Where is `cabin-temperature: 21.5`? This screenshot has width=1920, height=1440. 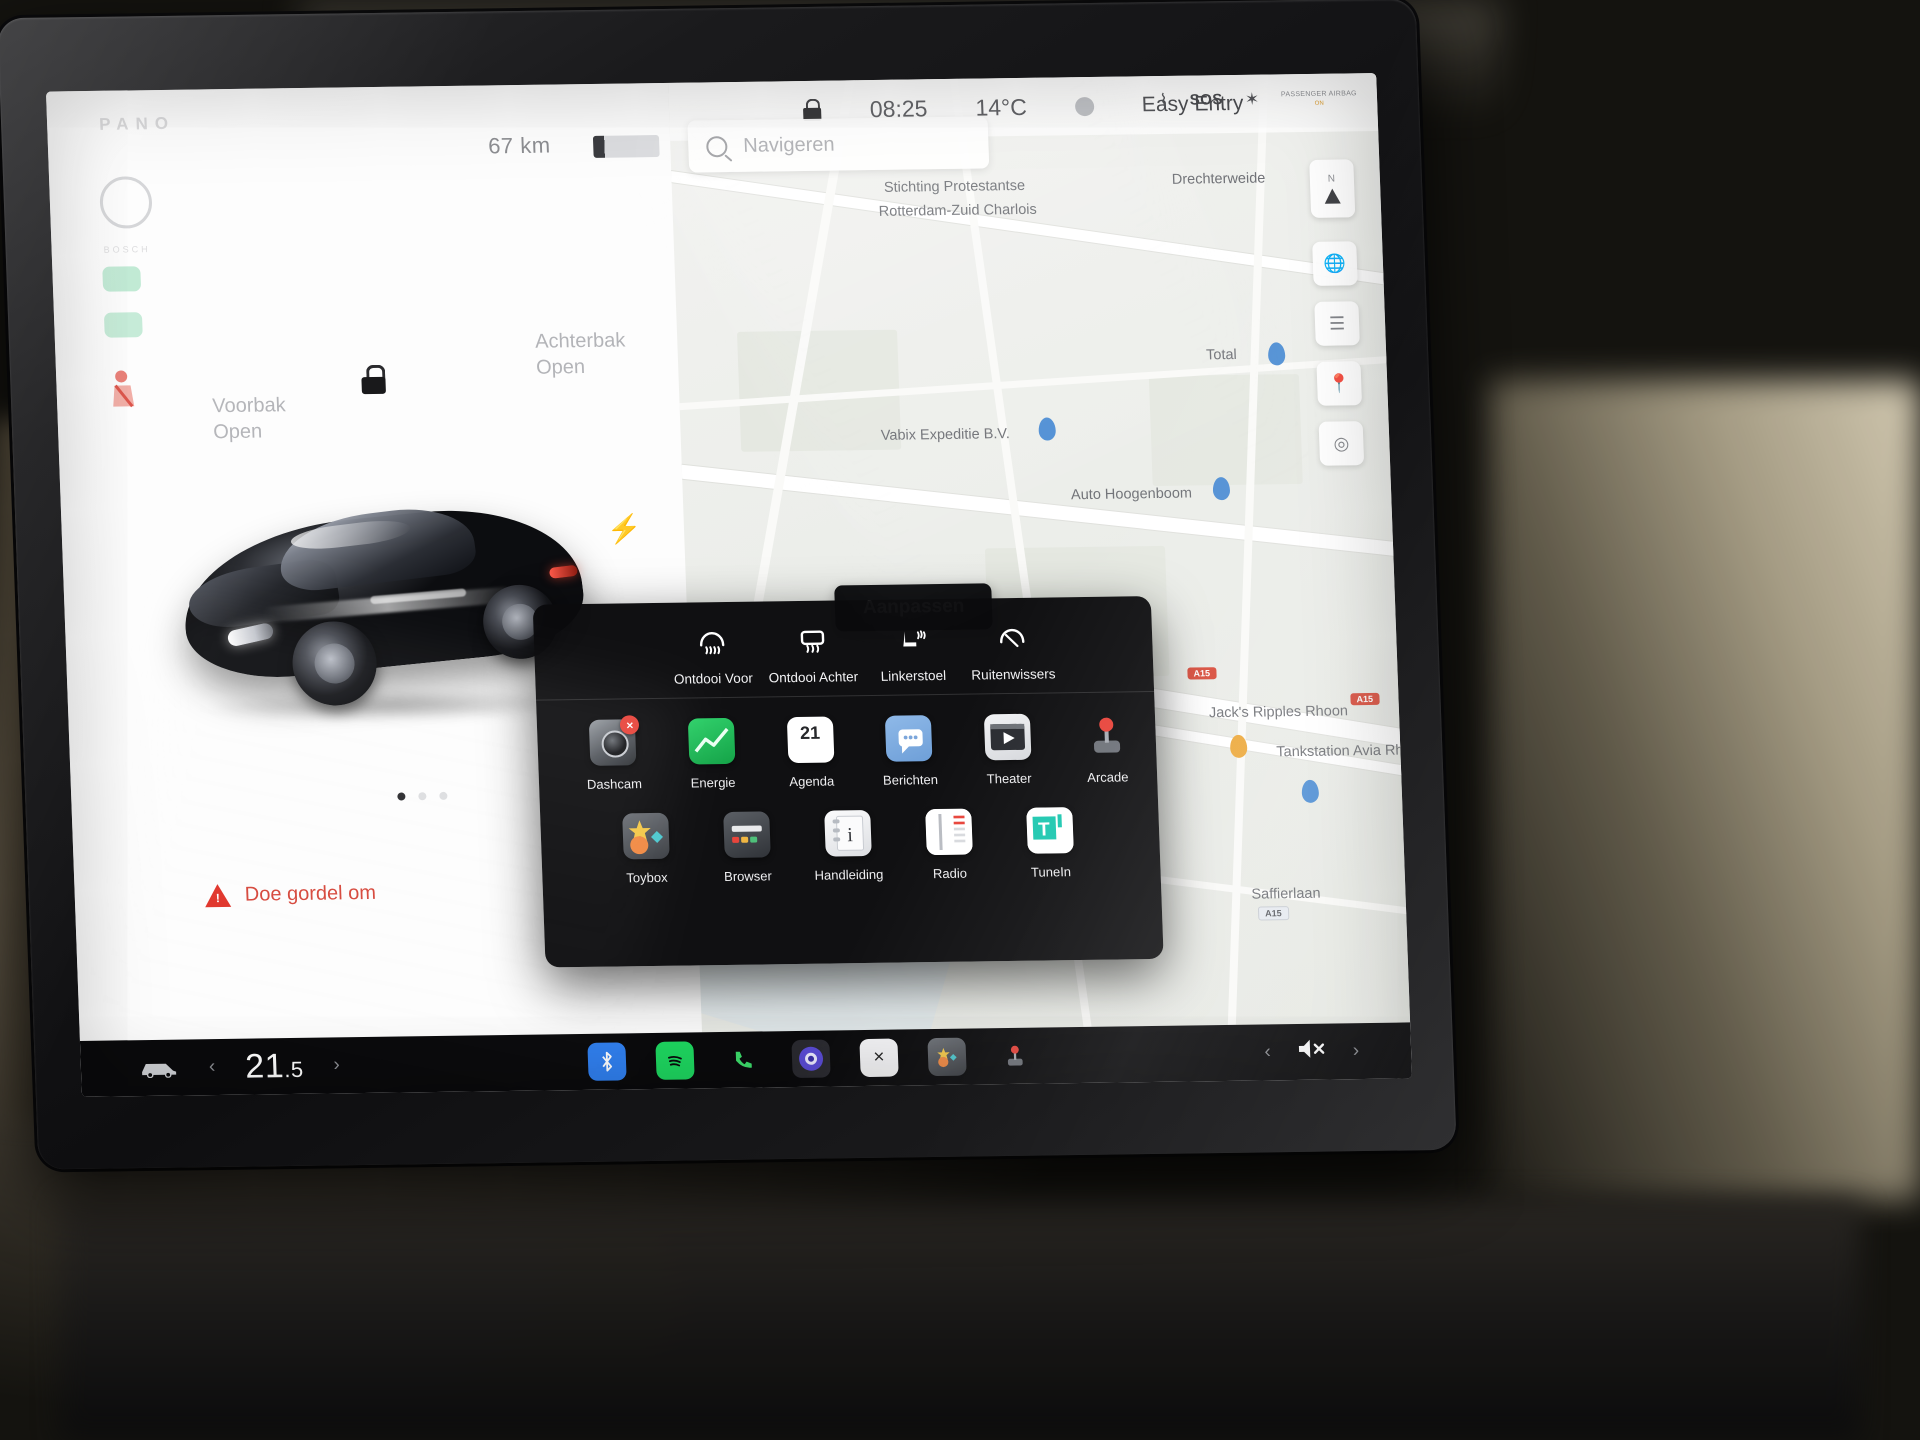 cabin-temperature: 21.5 is located at coordinates (275, 1066).